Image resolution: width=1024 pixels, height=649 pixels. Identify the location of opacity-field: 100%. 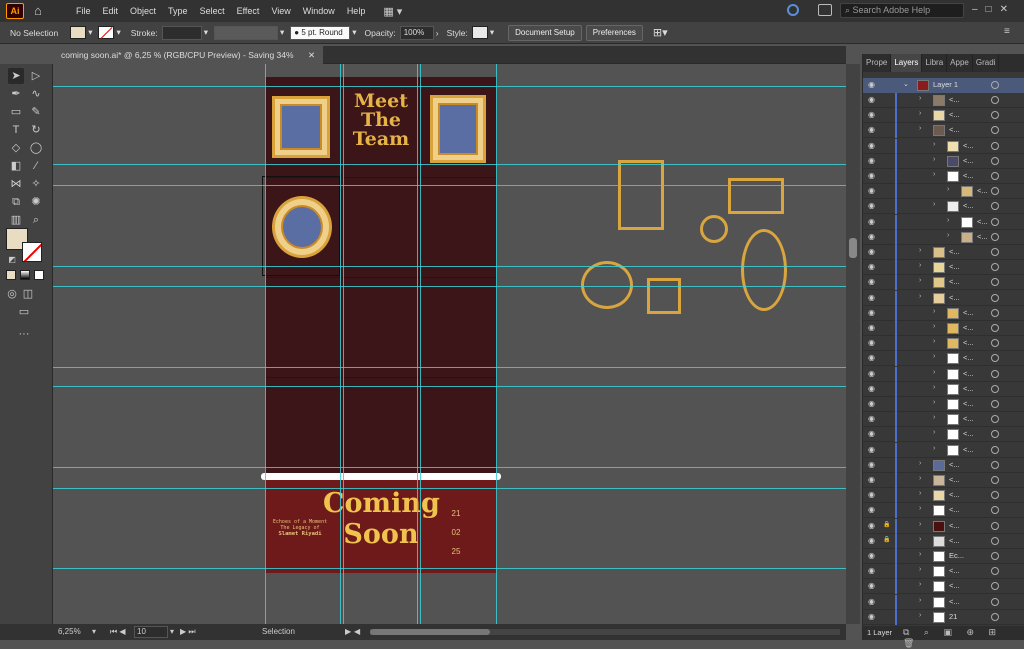
(416, 32).